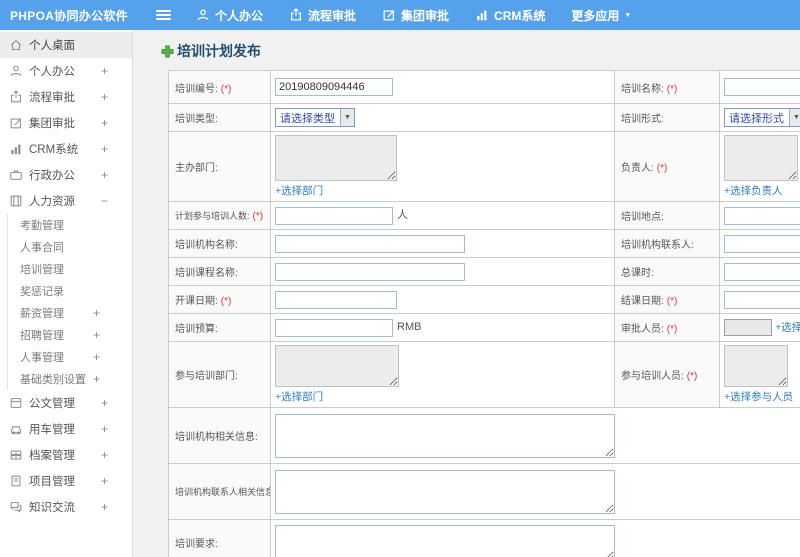 This screenshot has width=800, height=557. Describe the element at coordinates (167, 51) in the screenshot. I see `plus-icon` at that location.